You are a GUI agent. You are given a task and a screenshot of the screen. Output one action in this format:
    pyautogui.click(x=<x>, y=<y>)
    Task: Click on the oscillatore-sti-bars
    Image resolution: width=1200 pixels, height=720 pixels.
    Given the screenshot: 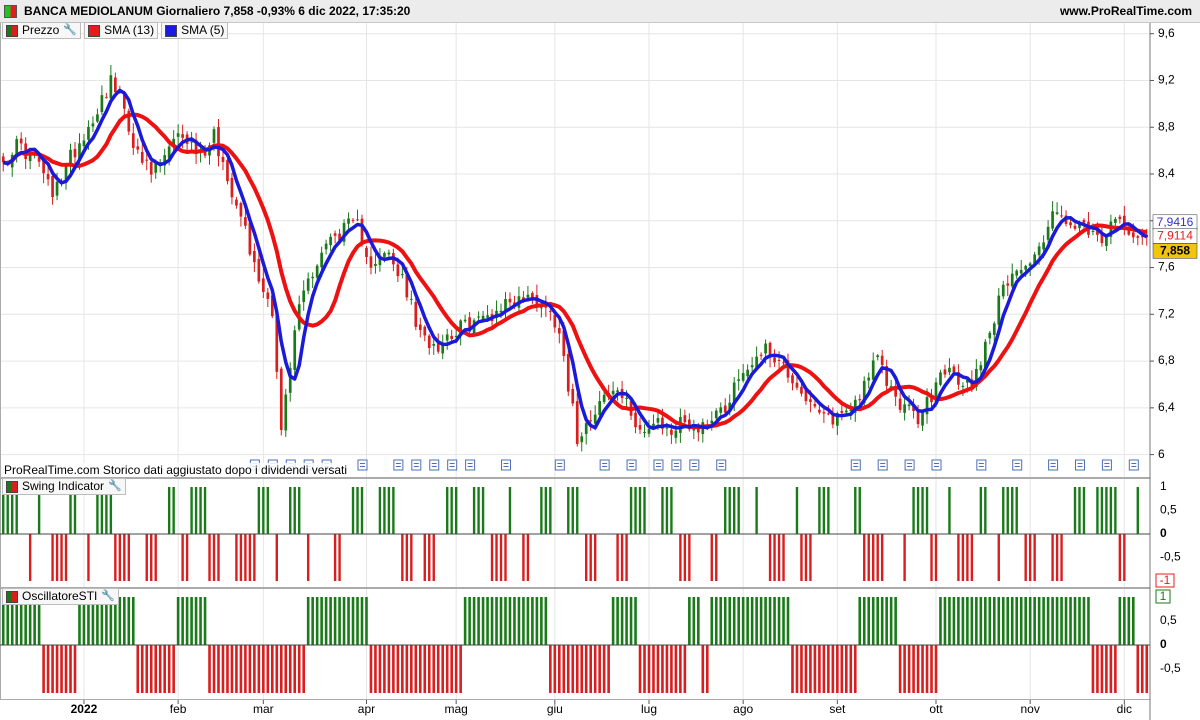 What is the action you would take?
    pyautogui.click(x=575, y=645)
    